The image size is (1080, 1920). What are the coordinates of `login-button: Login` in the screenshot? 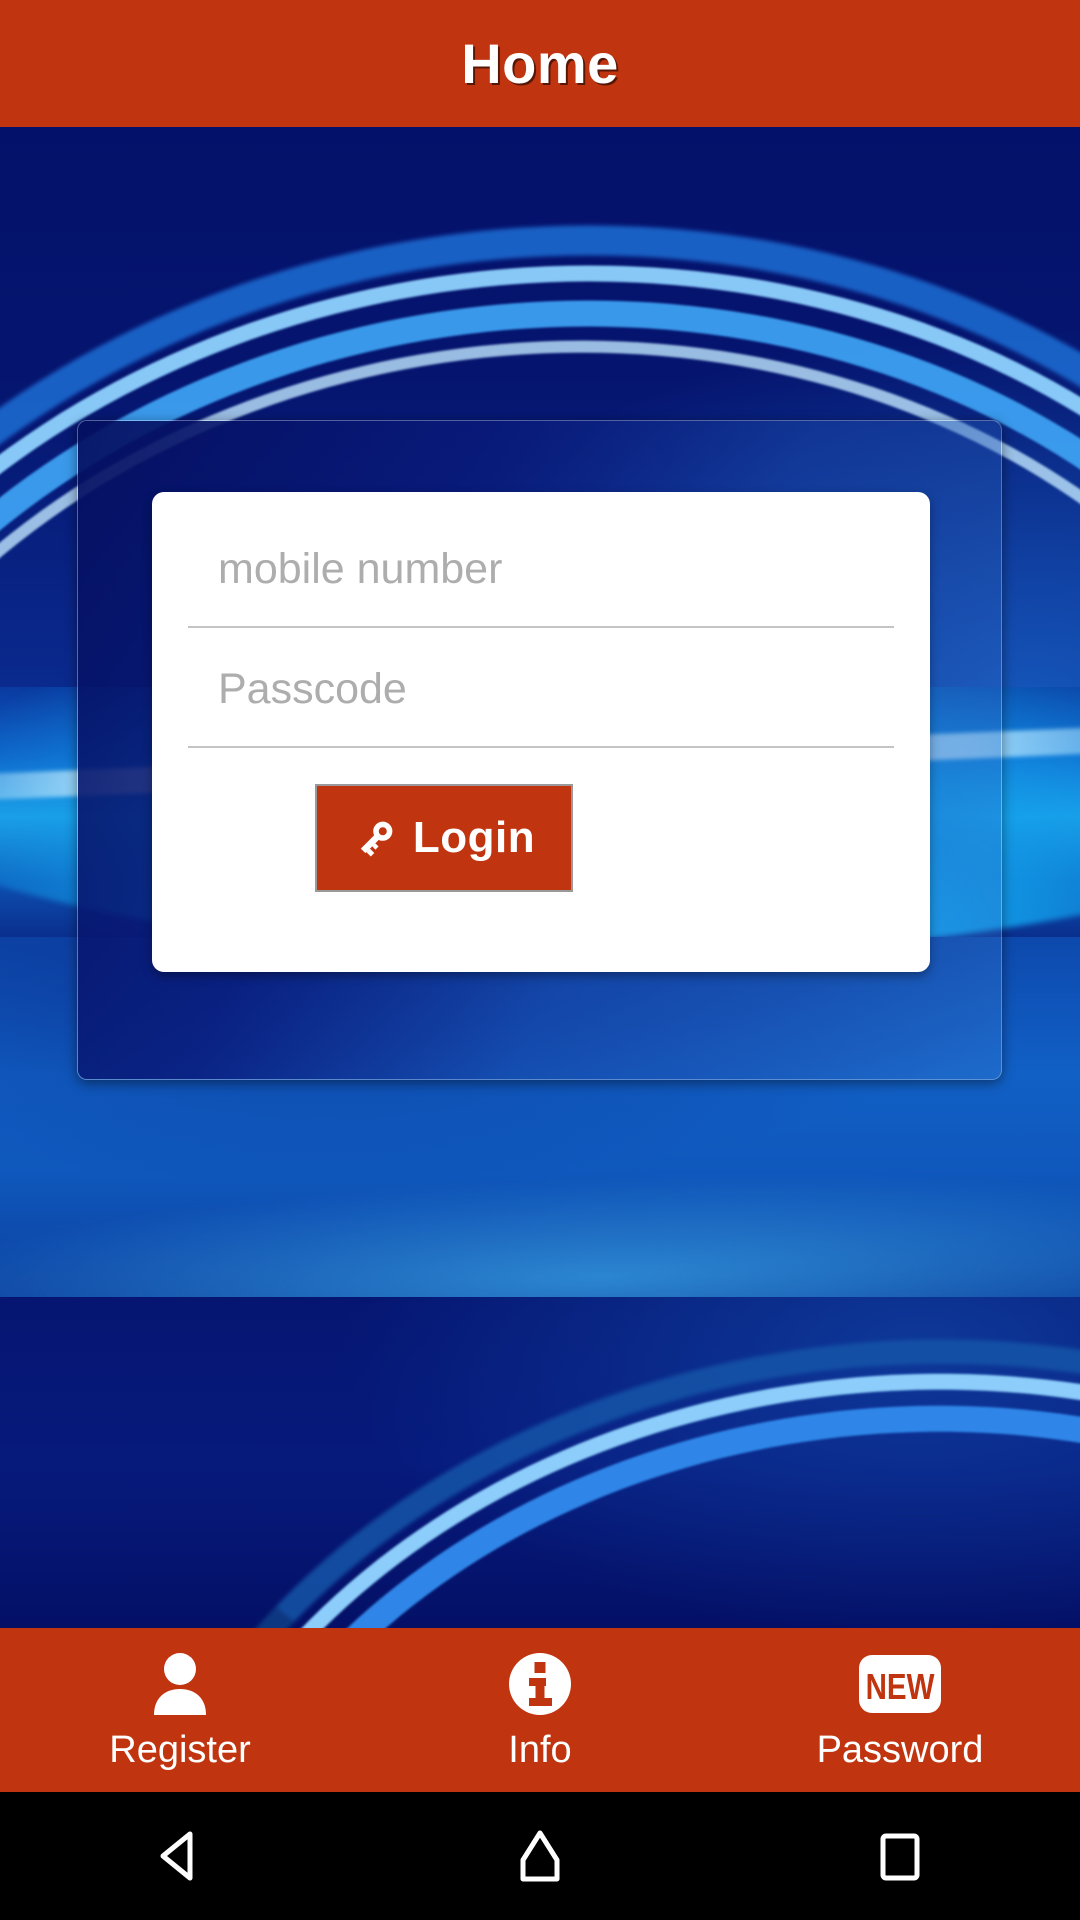 It's located at (444, 838).